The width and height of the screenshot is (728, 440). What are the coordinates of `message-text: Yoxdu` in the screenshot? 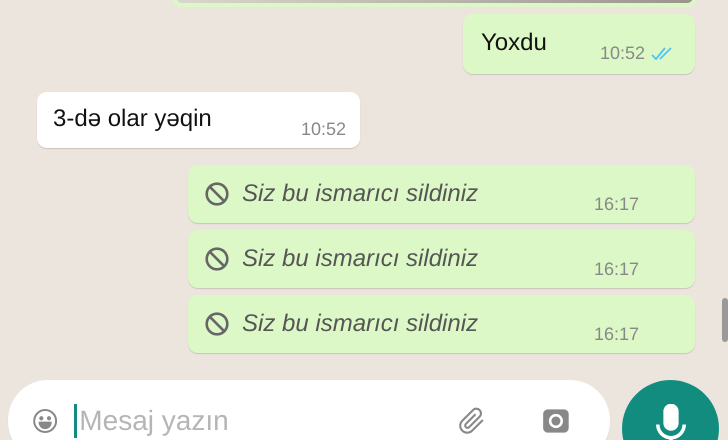 It's located at (514, 43).